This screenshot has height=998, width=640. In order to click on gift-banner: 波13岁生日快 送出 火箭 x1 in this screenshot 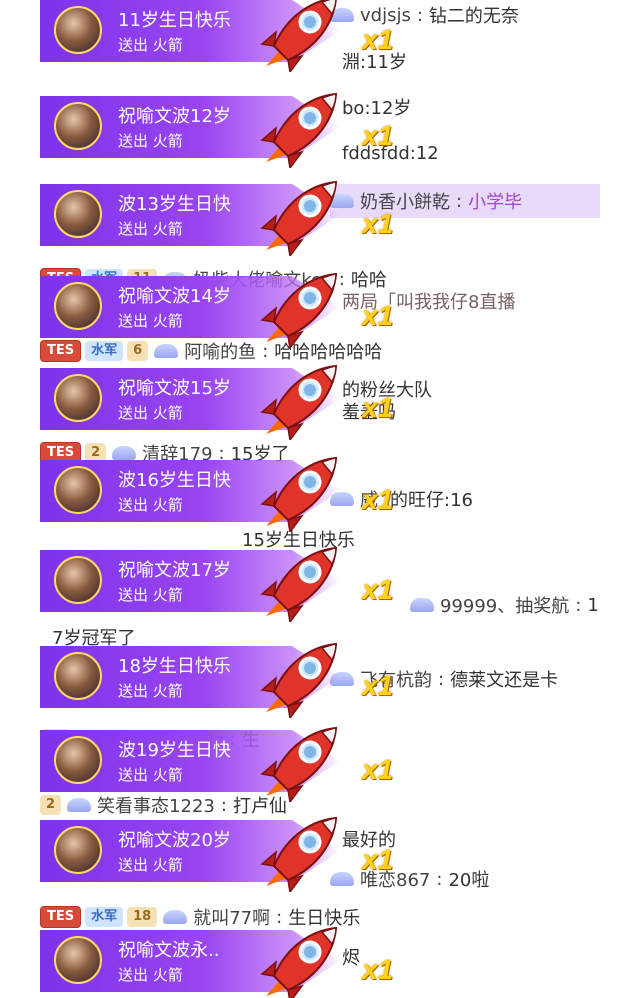, I will do `click(216, 219)`.